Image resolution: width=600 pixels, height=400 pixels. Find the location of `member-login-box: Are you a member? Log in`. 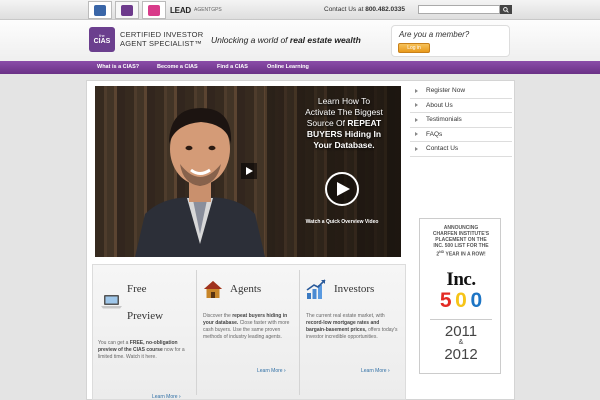

member-login-box: Are you a member? Log in is located at coordinates (450, 41).